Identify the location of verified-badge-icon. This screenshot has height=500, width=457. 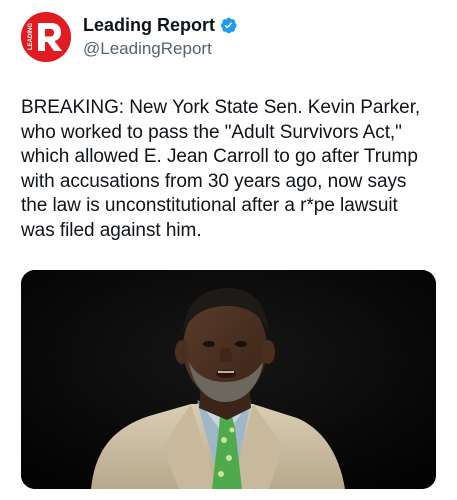
(228, 25).